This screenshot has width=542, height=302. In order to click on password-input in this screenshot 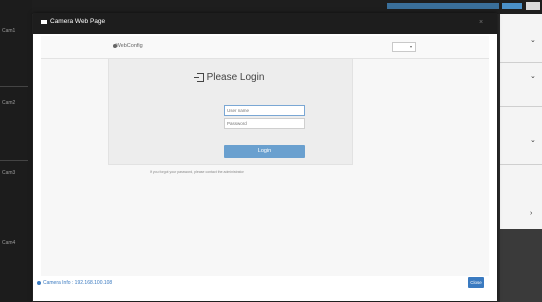, I will do `click(264, 123)`.